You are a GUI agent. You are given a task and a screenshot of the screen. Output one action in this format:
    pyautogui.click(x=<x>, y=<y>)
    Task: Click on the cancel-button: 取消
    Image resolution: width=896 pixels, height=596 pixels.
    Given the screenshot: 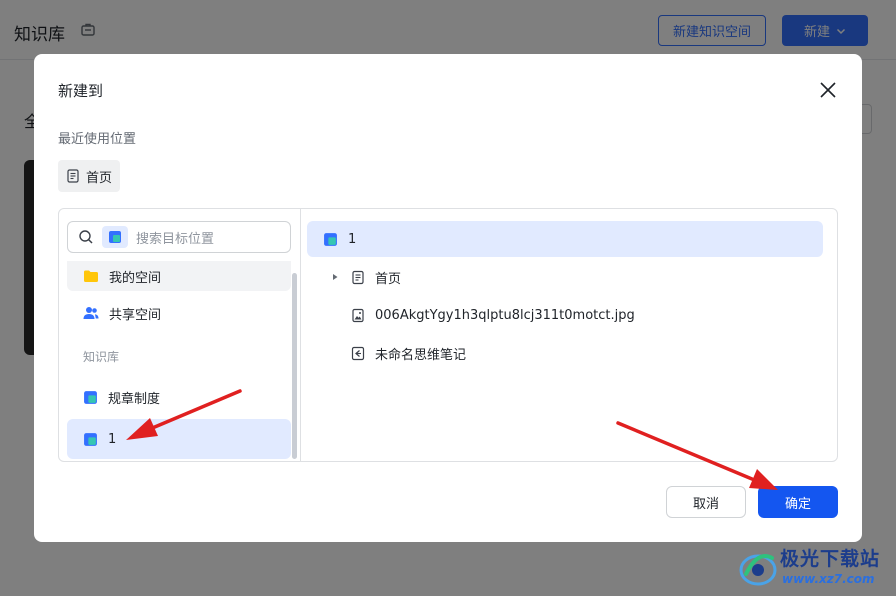 What is the action you would take?
    pyautogui.click(x=706, y=502)
    